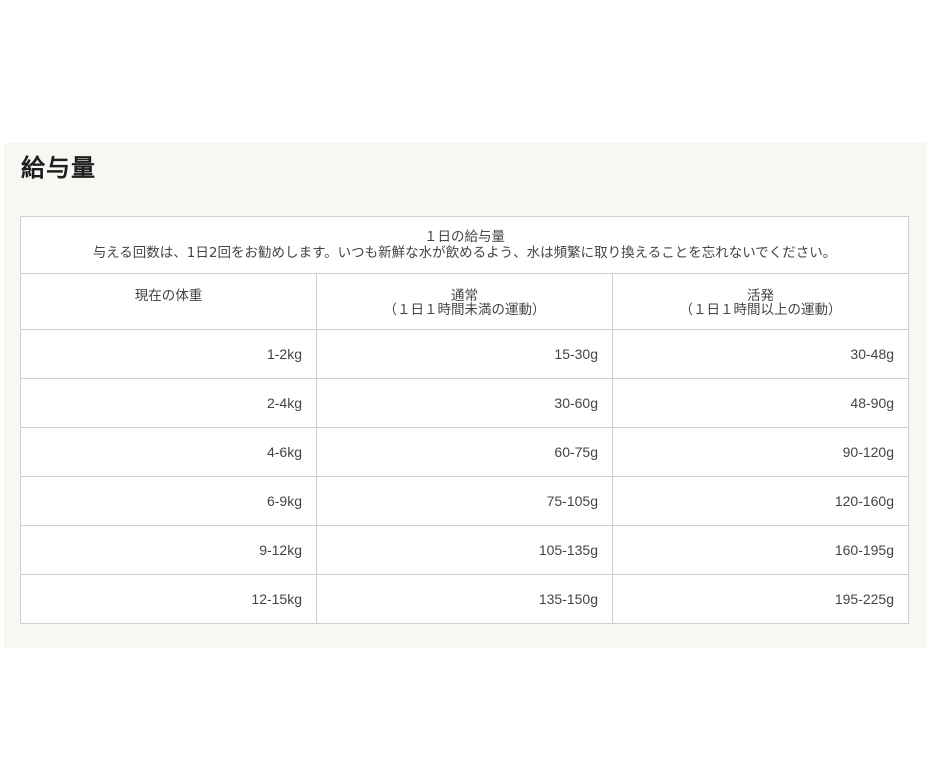 The width and height of the screenshot is (931, 764). I want to click on weight-cell: 12-15kg, so click(168, 599).